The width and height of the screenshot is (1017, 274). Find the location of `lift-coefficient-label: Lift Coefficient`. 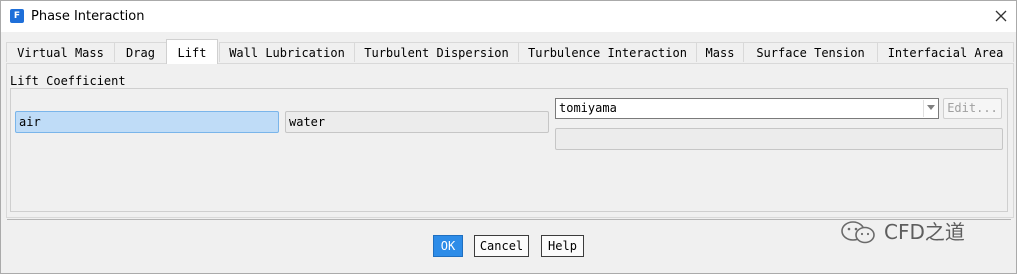

lift-coefficient-label: Lift Coefficient is located at coordinates (68, 81).